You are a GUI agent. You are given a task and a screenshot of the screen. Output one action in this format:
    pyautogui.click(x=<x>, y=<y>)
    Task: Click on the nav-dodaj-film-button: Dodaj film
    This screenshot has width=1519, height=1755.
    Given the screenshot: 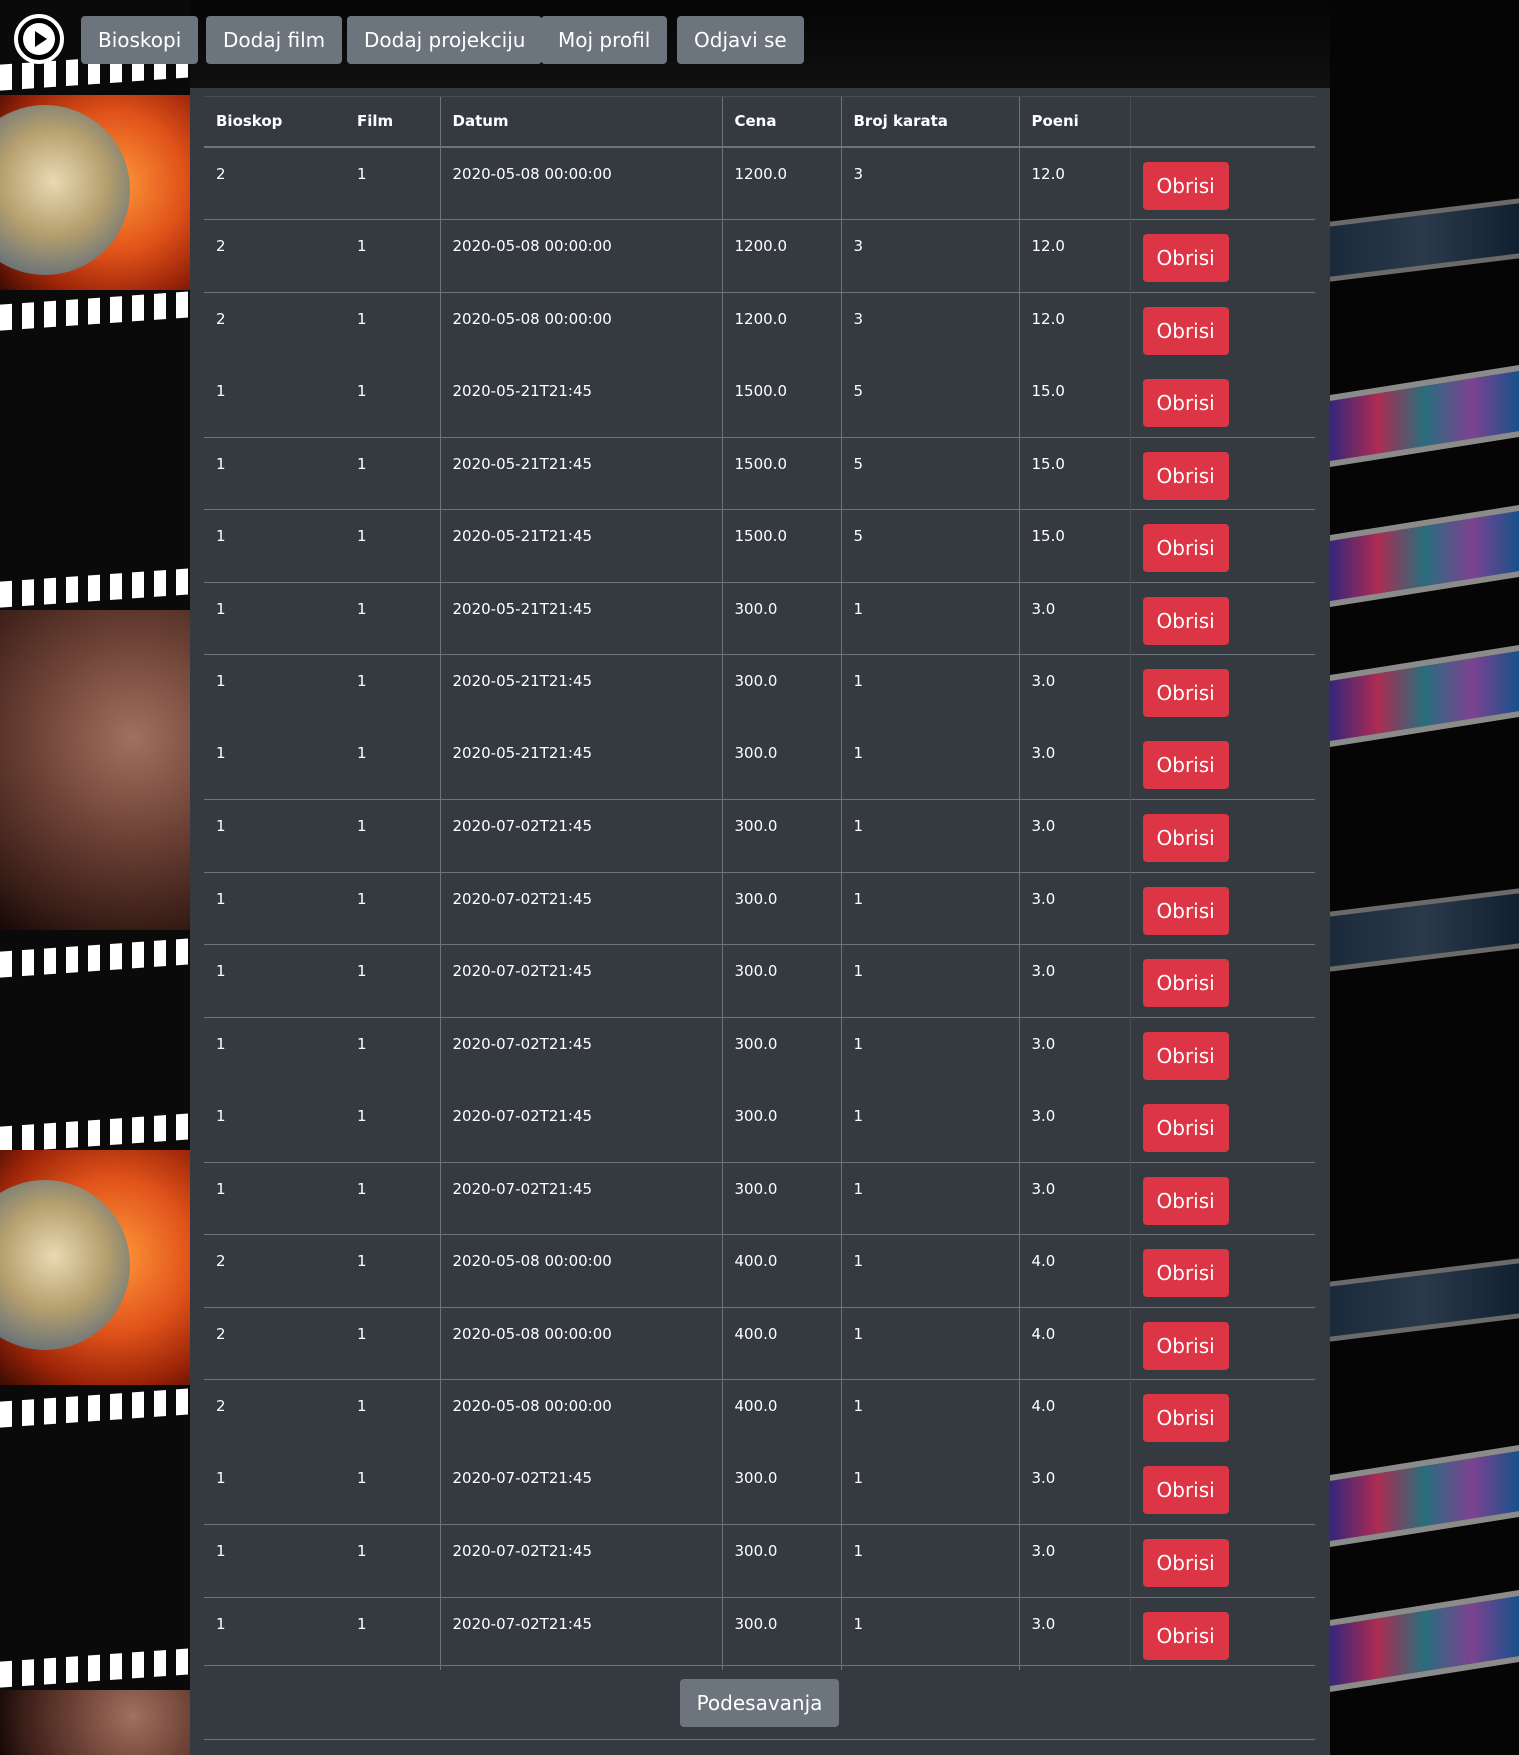 What is the action you would take?
    pyautogui.click(x=274, y=40)
    